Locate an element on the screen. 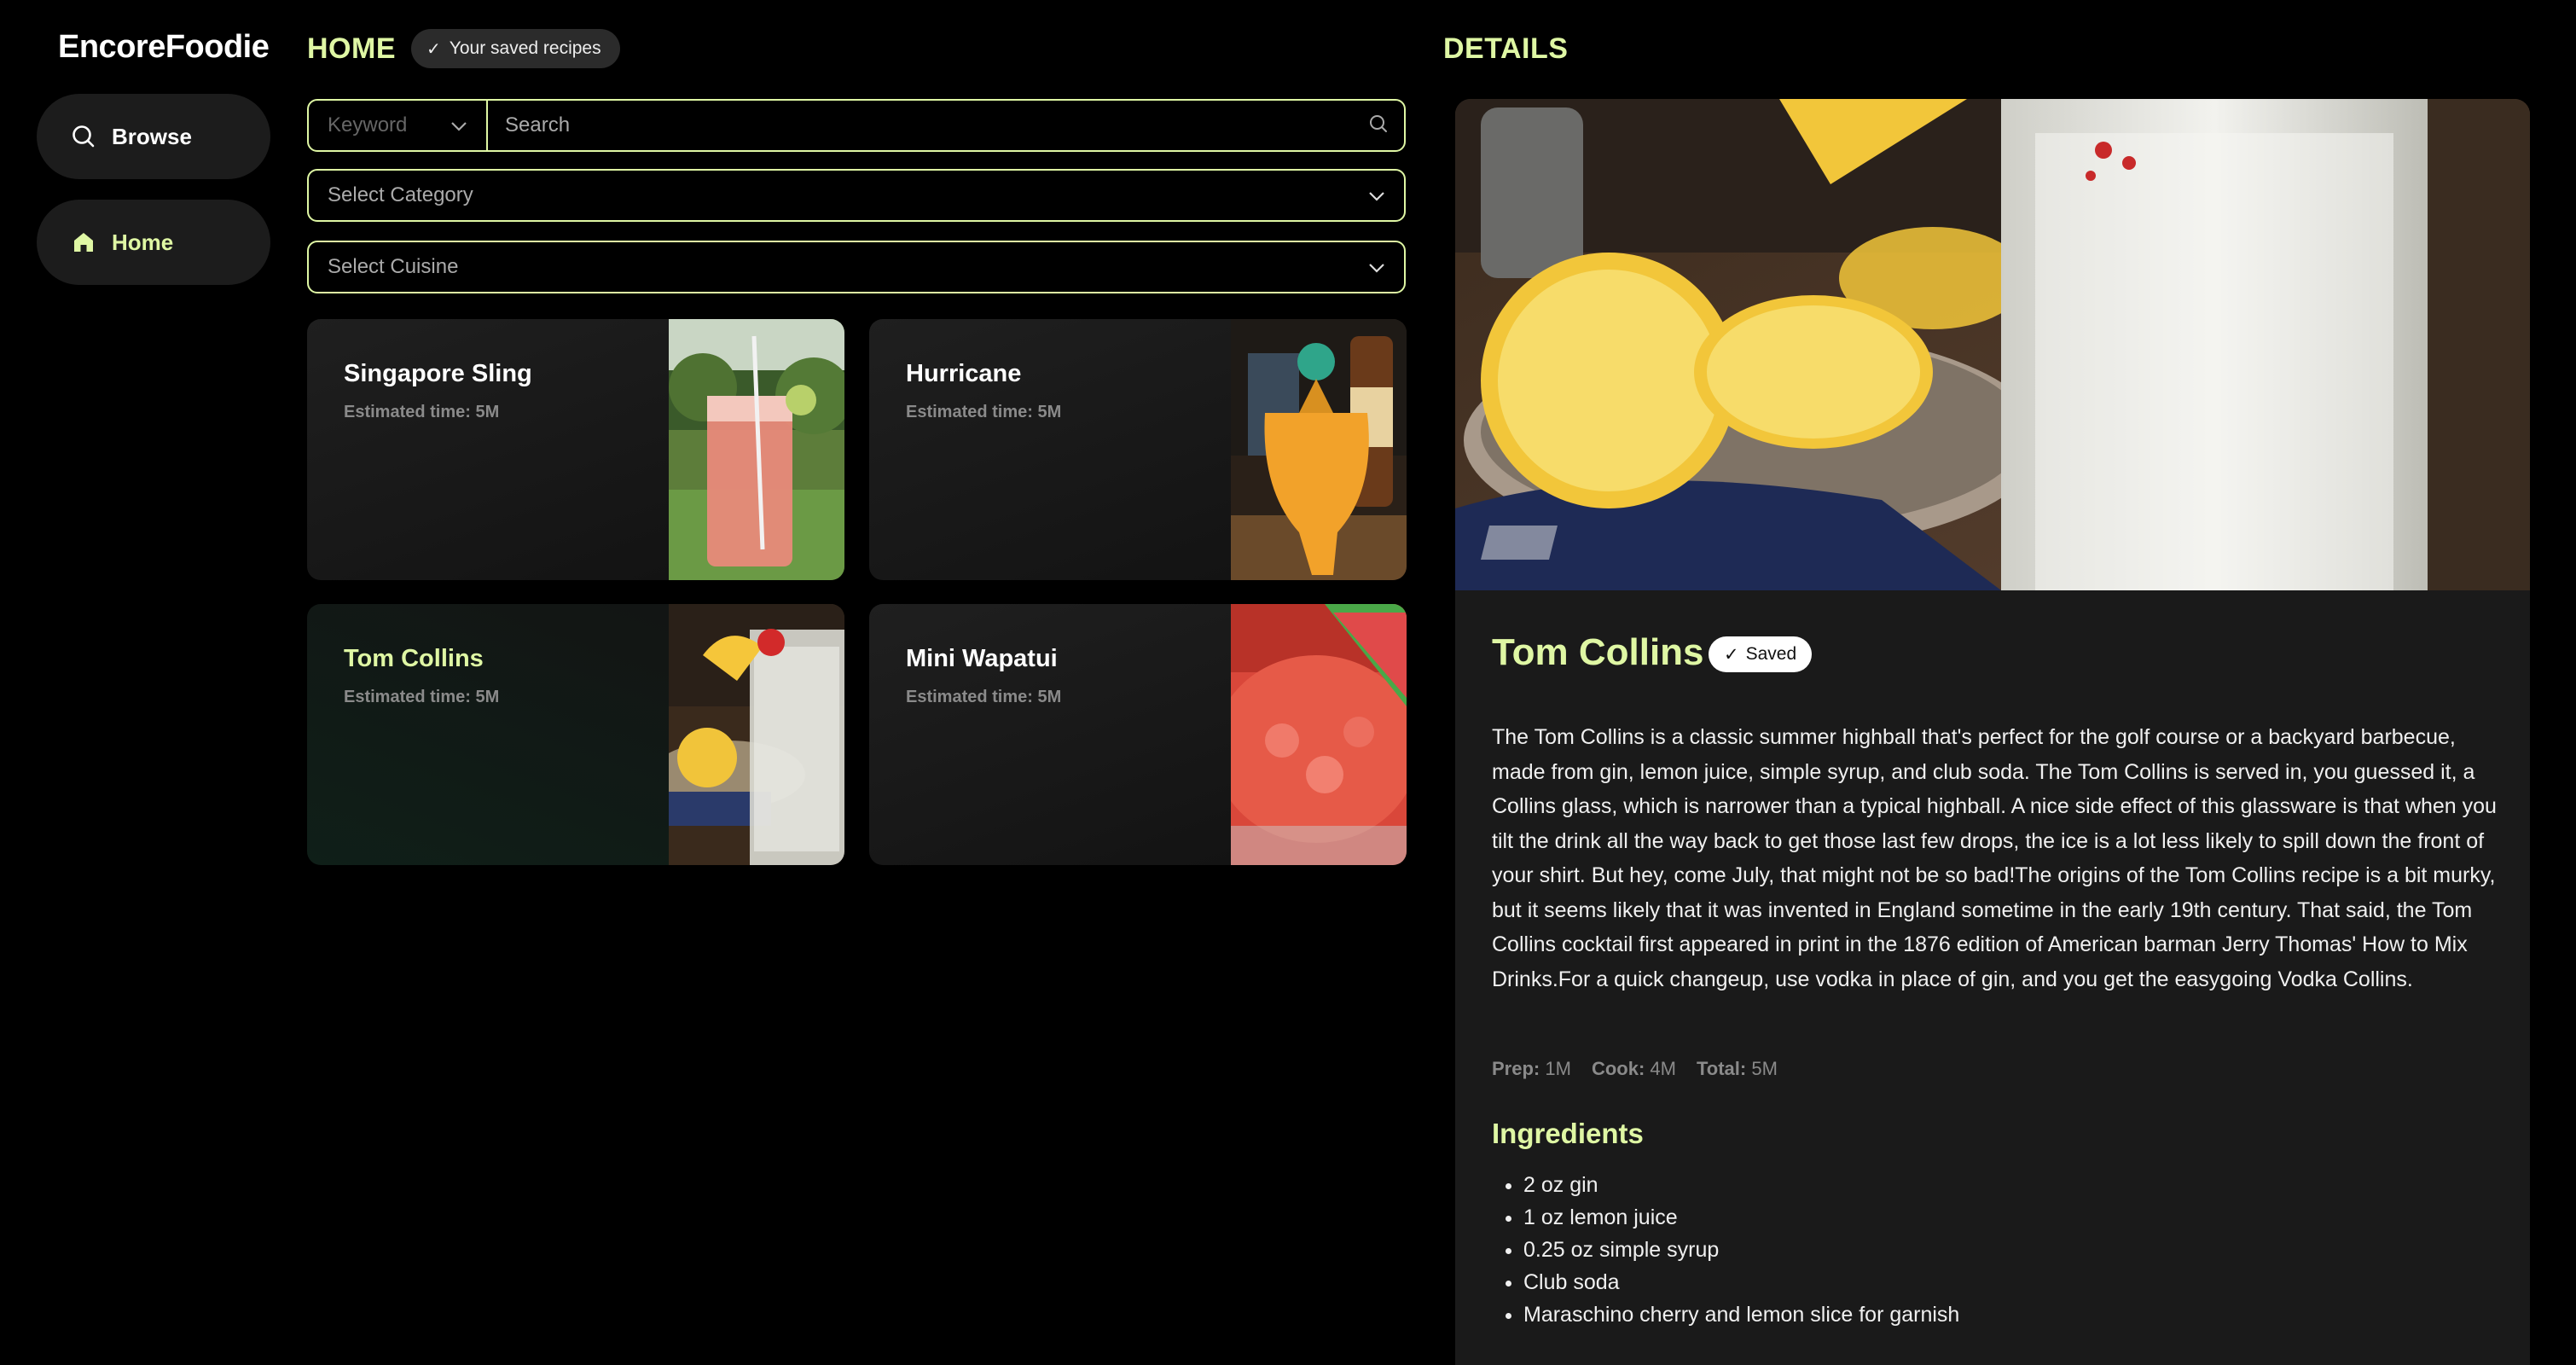  sidebar-item-home: Home is located at coordinates (153, 243).